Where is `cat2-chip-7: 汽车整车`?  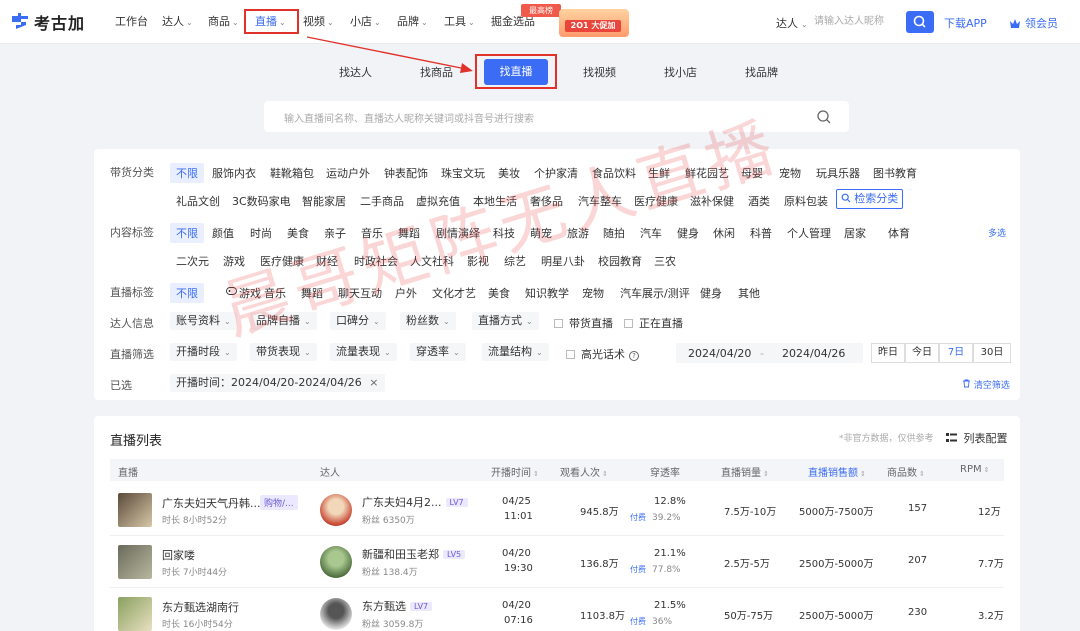 cat2-chip-7: 汽车整车 is located at coordinates (600, 201).